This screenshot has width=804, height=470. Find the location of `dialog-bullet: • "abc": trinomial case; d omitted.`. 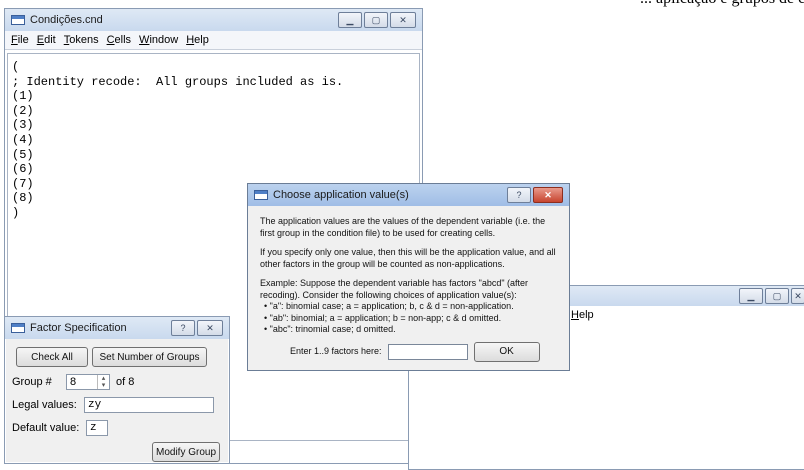

dialog-bullet: • "abc": trinomial case; d omitted. is located at coordinates (330, 329).